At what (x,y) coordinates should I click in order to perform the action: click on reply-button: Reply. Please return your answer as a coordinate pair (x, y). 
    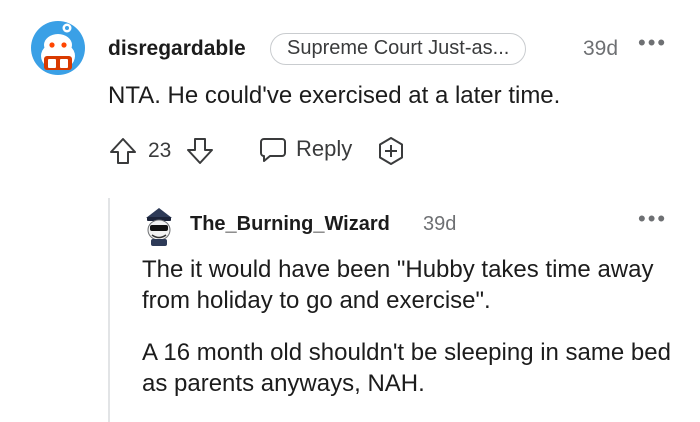
    Looking at the image, I should click on (305, 149).